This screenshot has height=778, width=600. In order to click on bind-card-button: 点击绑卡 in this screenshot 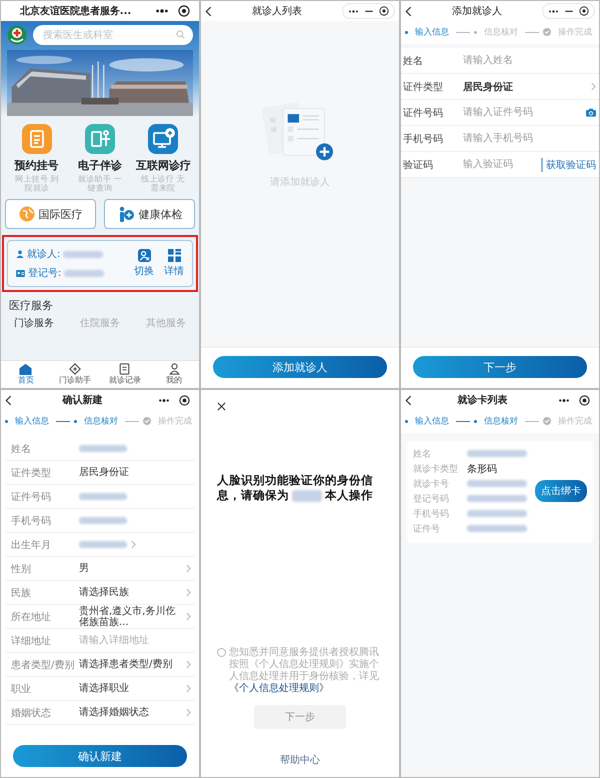, I will do `click(561, 491)`.